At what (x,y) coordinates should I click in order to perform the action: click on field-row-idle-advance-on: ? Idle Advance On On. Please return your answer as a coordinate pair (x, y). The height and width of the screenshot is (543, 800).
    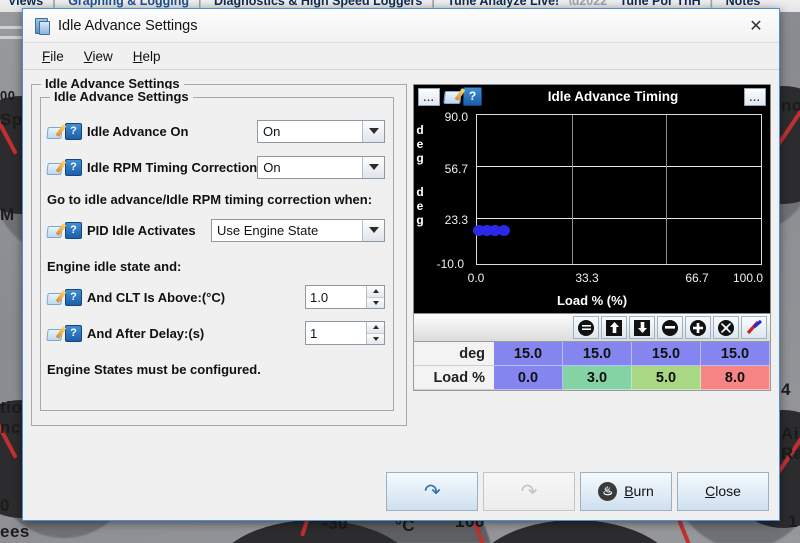
    Looking at the image, I should click on (219, 131).